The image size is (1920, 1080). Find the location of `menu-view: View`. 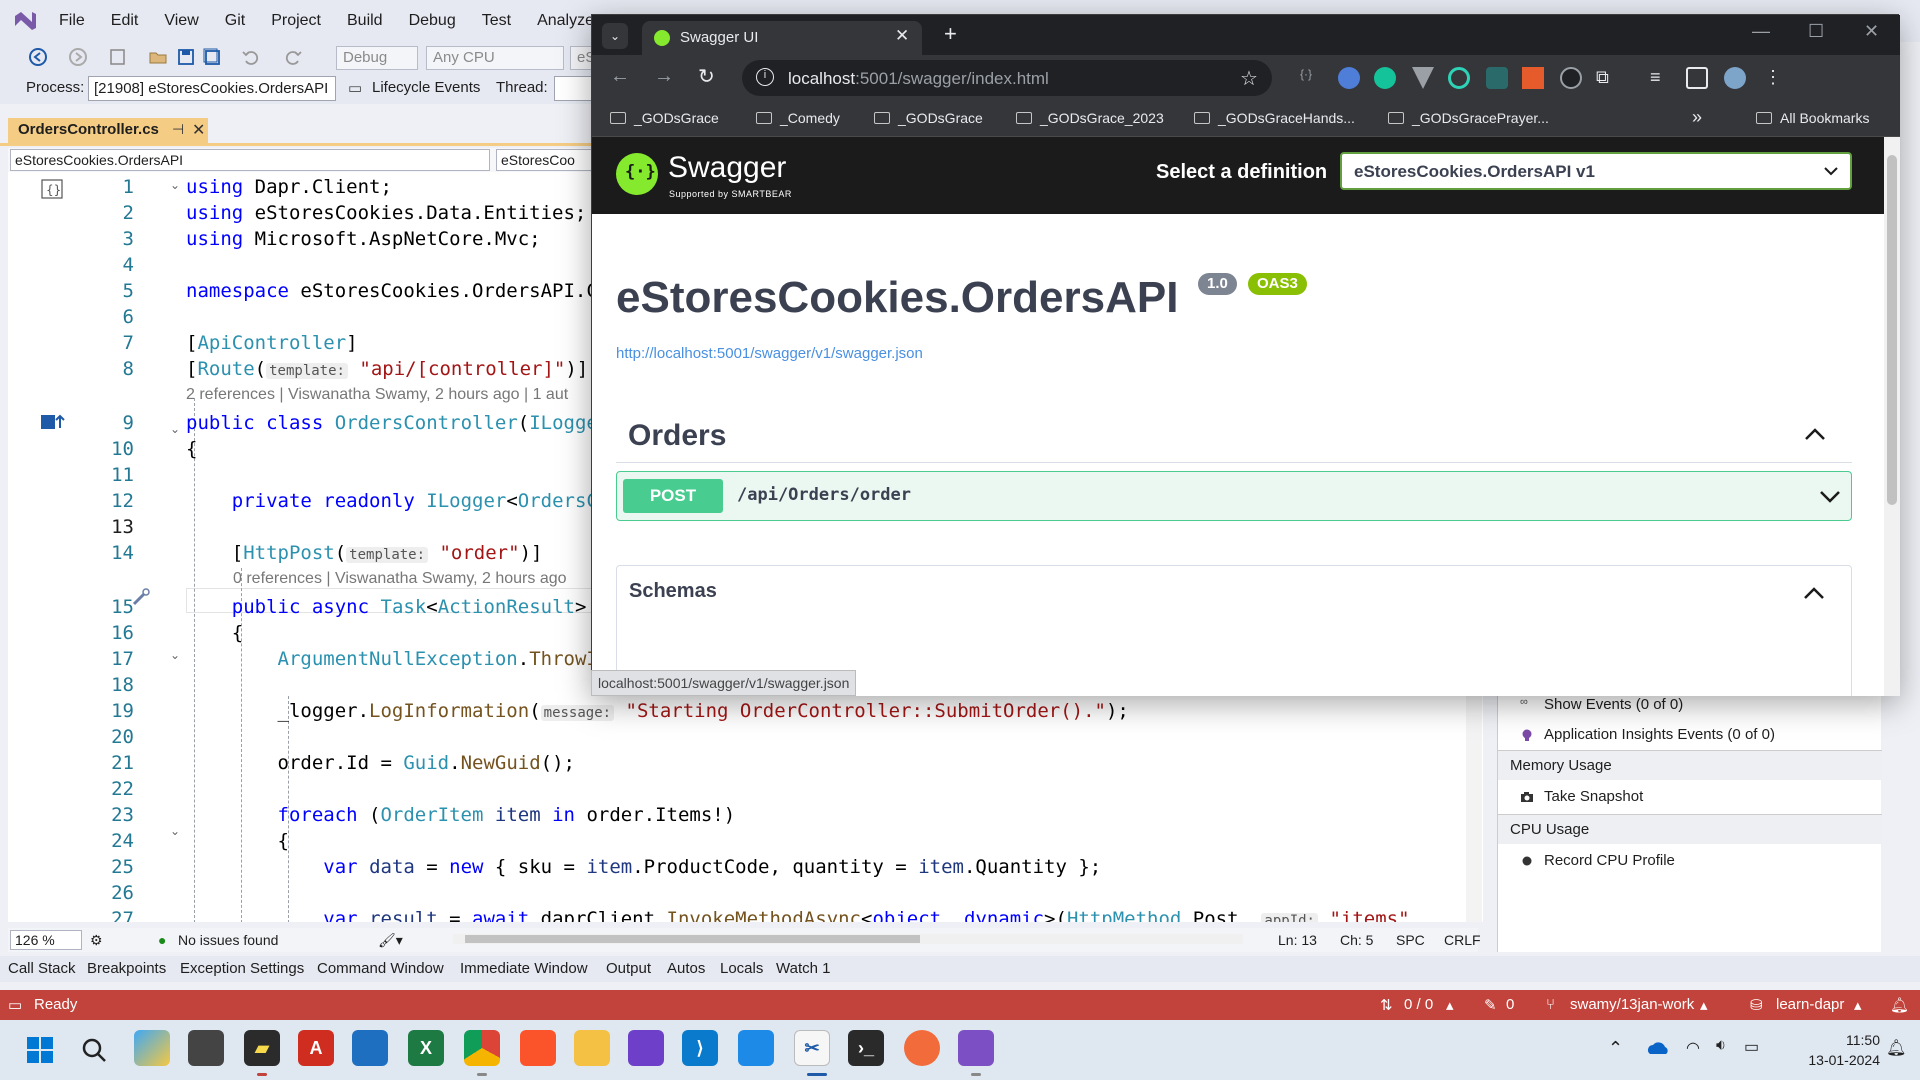

menu-view: View is located at coordinates (181, 21).